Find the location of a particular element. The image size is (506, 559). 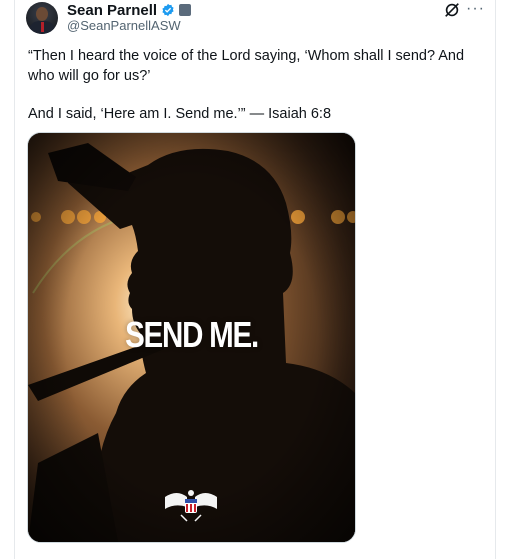

more-options-icon: ··· is located at coordinates (475, 9).